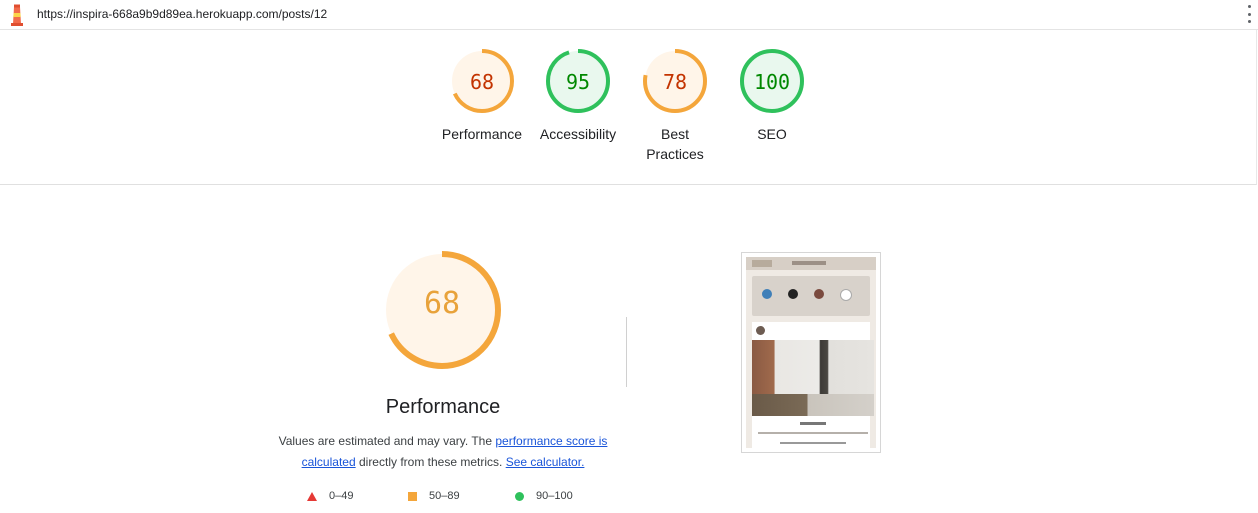  Describe the element at coordinates (675, 82) in the screenshot. I see `gauge-score: 78` at that location.